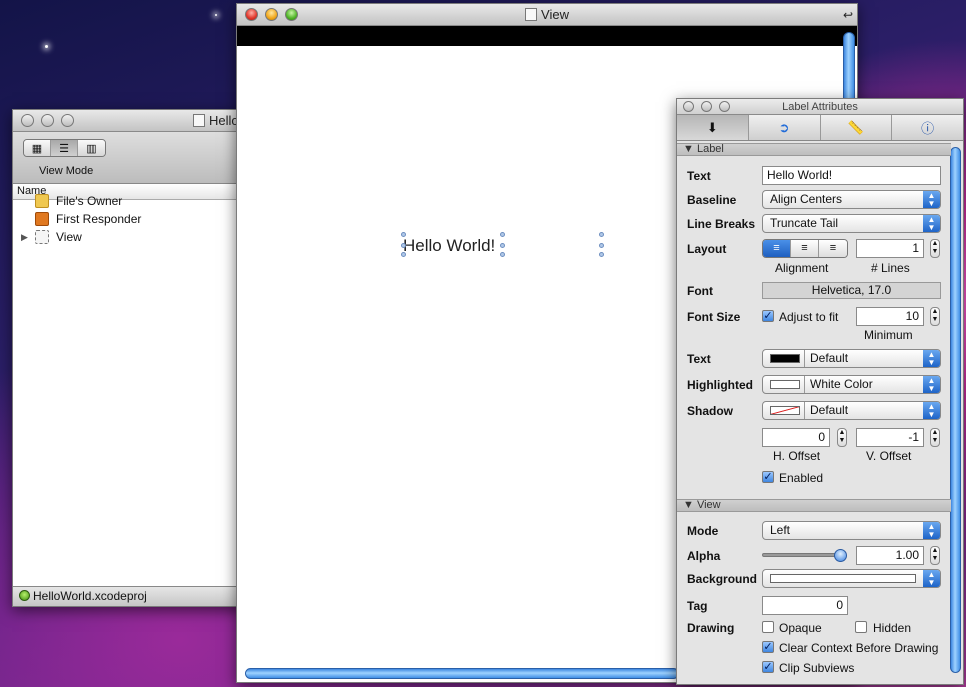 The height and width of the screenshot is (687, 966). What do you see at coordinates (817, 668) in the screenshot?
I see `clip-subviews-label: Clip Subviews` at bounding box center [817, 668].